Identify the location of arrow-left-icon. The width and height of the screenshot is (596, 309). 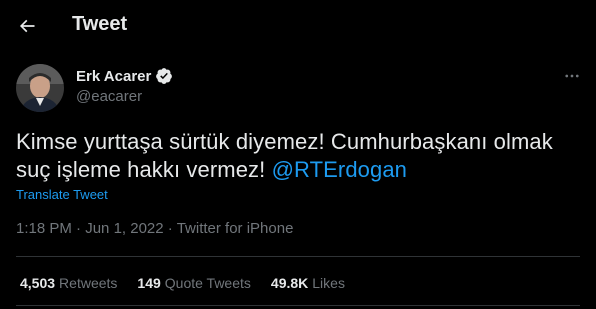
(27, 26).